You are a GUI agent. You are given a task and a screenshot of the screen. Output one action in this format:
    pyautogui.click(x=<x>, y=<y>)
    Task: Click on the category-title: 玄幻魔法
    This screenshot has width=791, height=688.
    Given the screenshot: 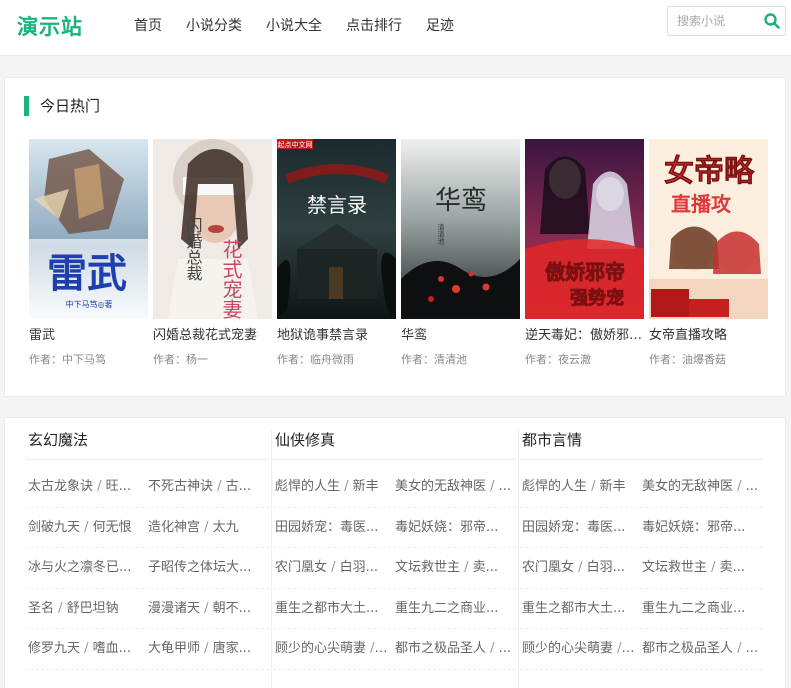 What is the action you would take?
    pyautogui.click(x=147, y=439)
    